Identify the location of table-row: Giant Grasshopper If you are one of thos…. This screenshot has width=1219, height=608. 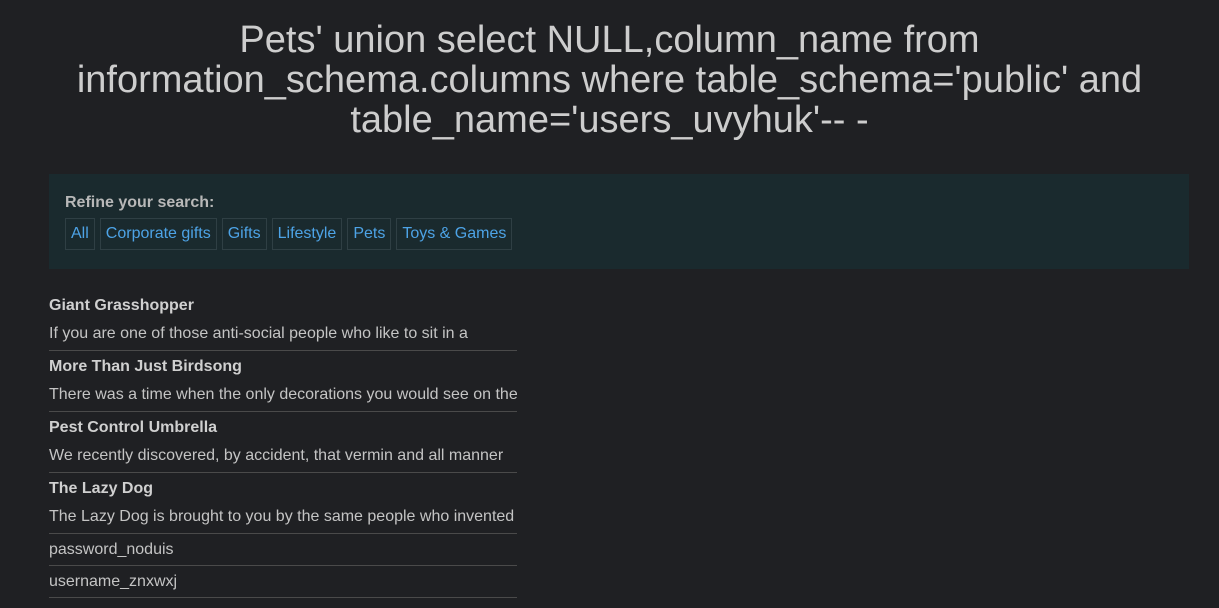
(283, 320).